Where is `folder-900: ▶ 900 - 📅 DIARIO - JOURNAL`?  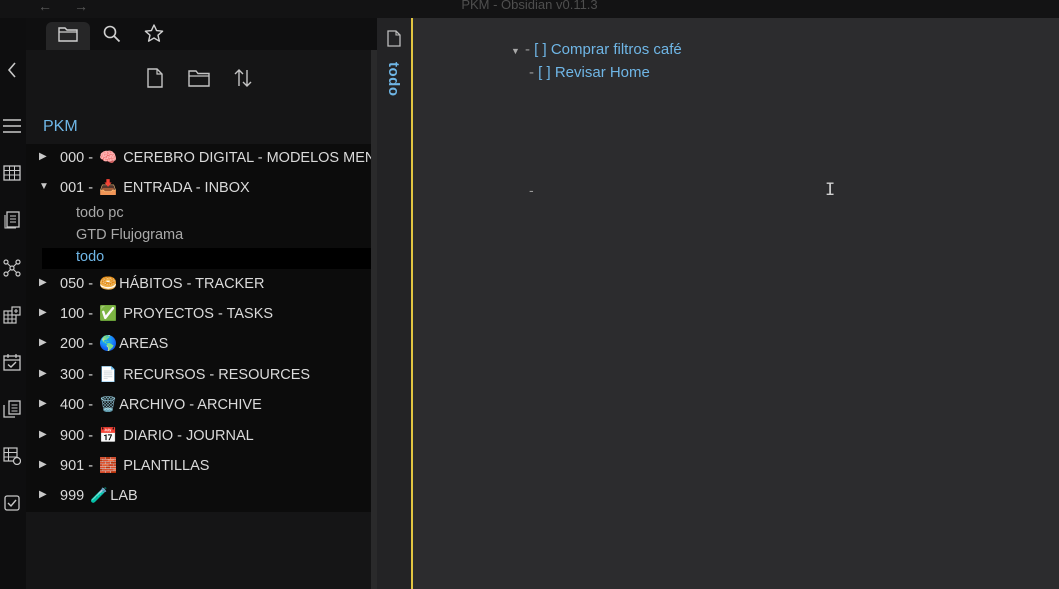 folder-900: ▶ 900 - 📅 DIARIO - JOURNAL is located at coordinates (198, 437).